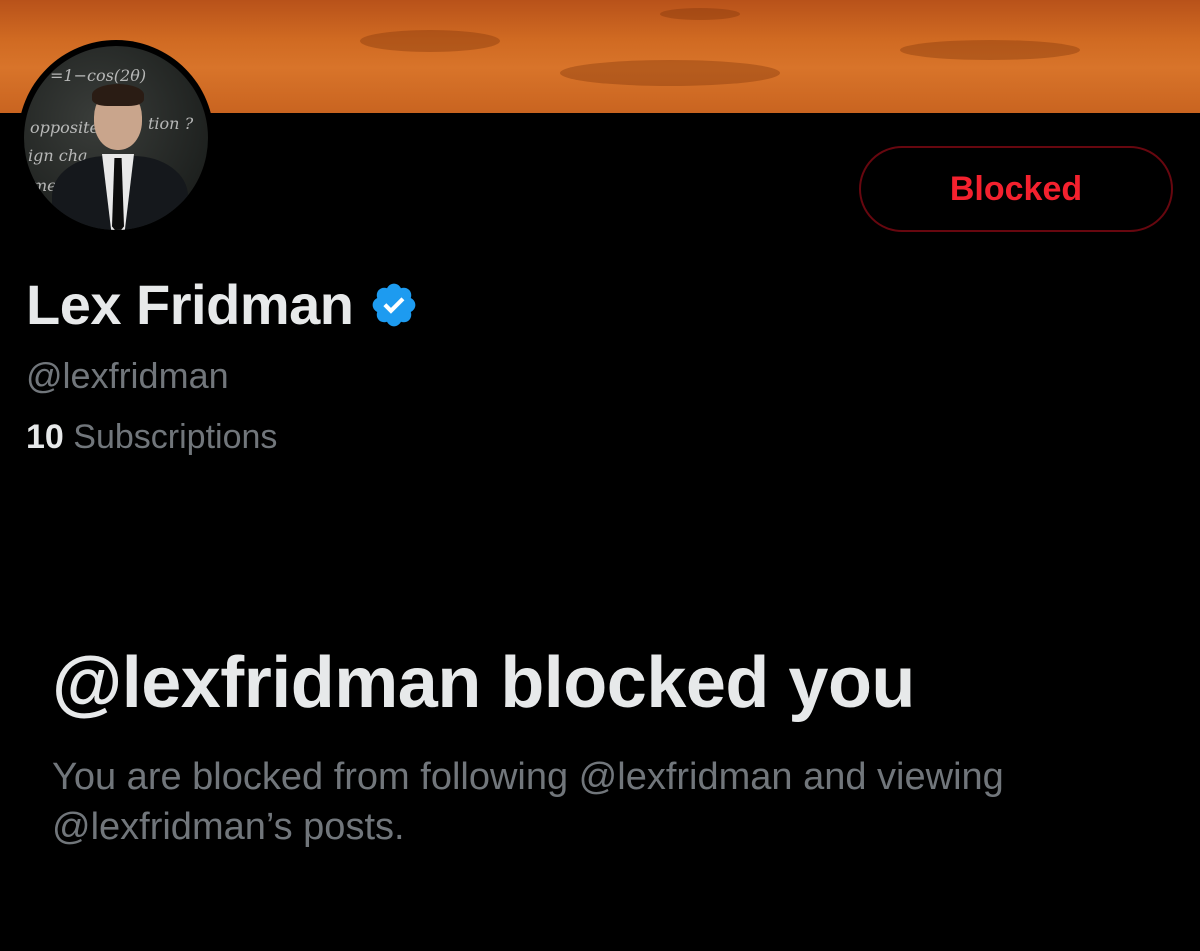  I want to click on profile-handle: @lexfridman, so click(127, 375).